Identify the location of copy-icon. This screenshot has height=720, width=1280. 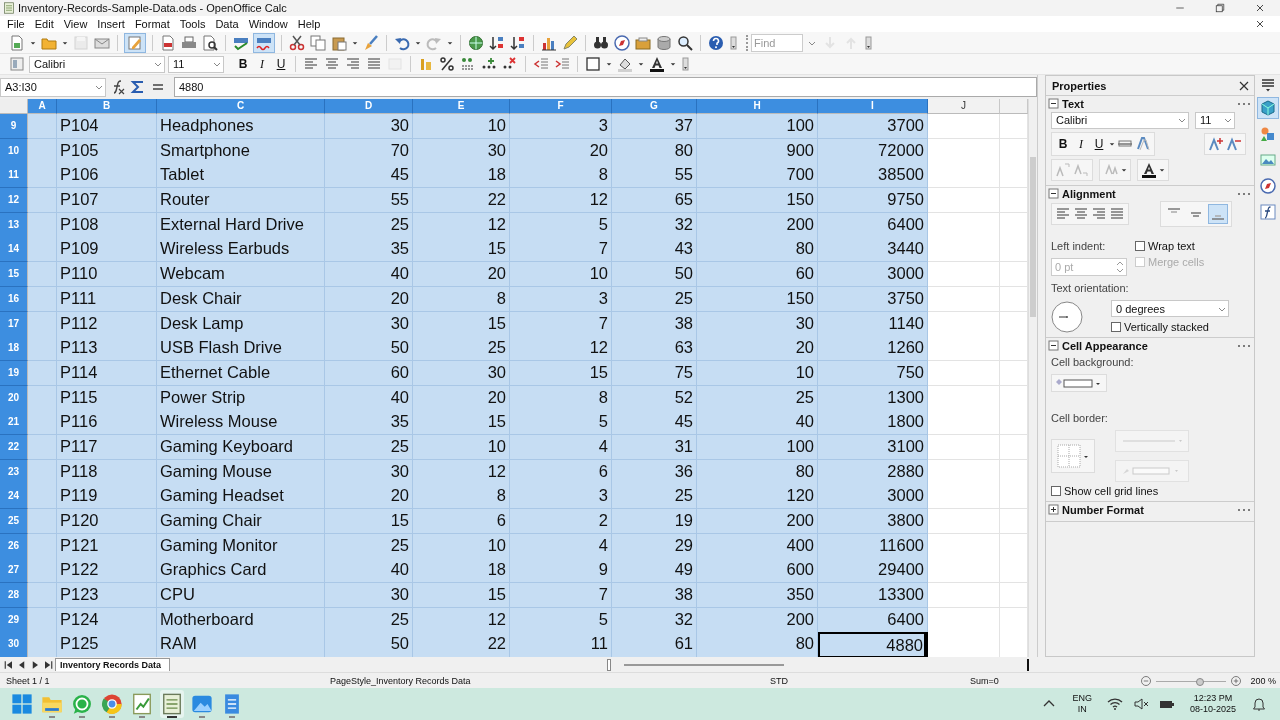
(318, 42).